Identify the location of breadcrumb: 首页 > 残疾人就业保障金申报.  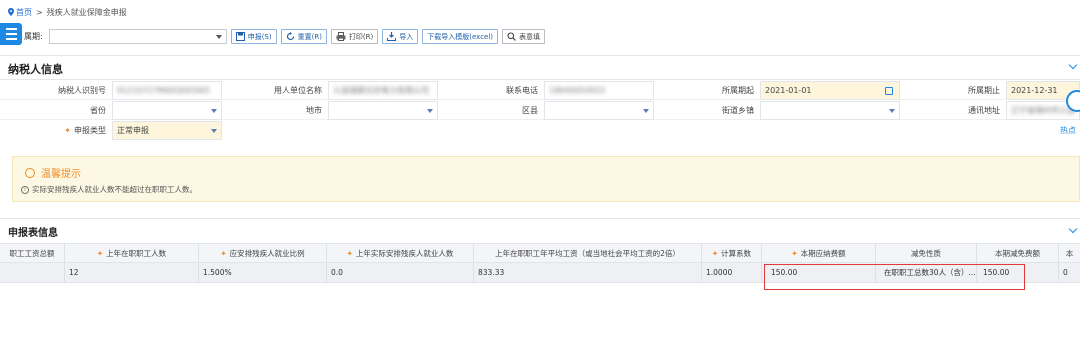
(67, 12).